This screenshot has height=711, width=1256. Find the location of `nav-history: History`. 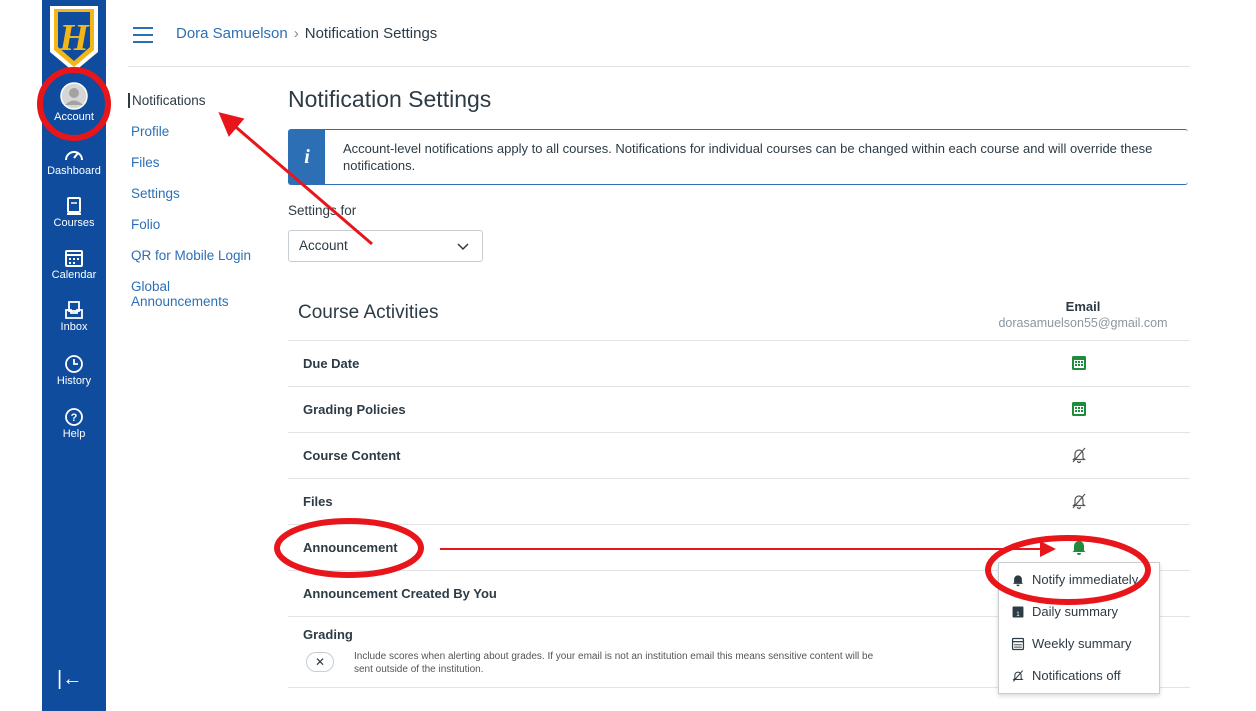

nav-history: History is located at coordinates (74, 370).